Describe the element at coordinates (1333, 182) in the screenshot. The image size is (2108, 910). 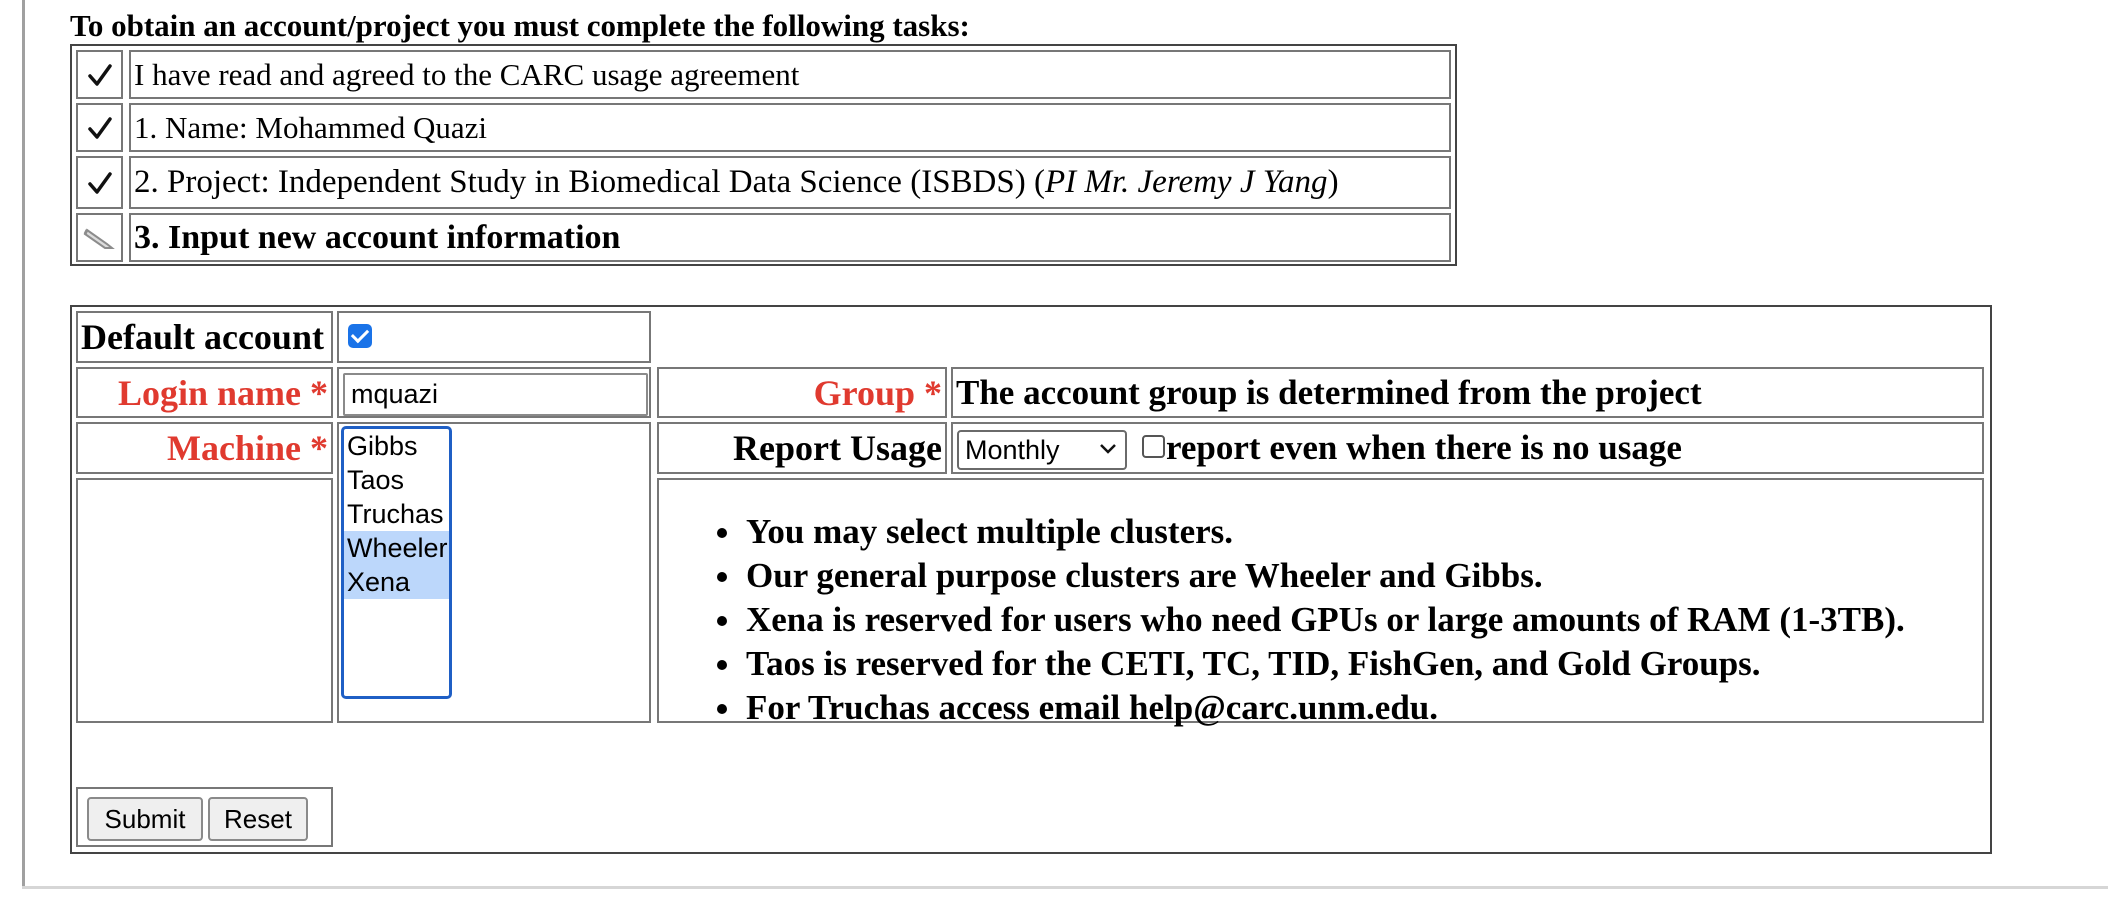
I see `project-text-end: )` at that location.